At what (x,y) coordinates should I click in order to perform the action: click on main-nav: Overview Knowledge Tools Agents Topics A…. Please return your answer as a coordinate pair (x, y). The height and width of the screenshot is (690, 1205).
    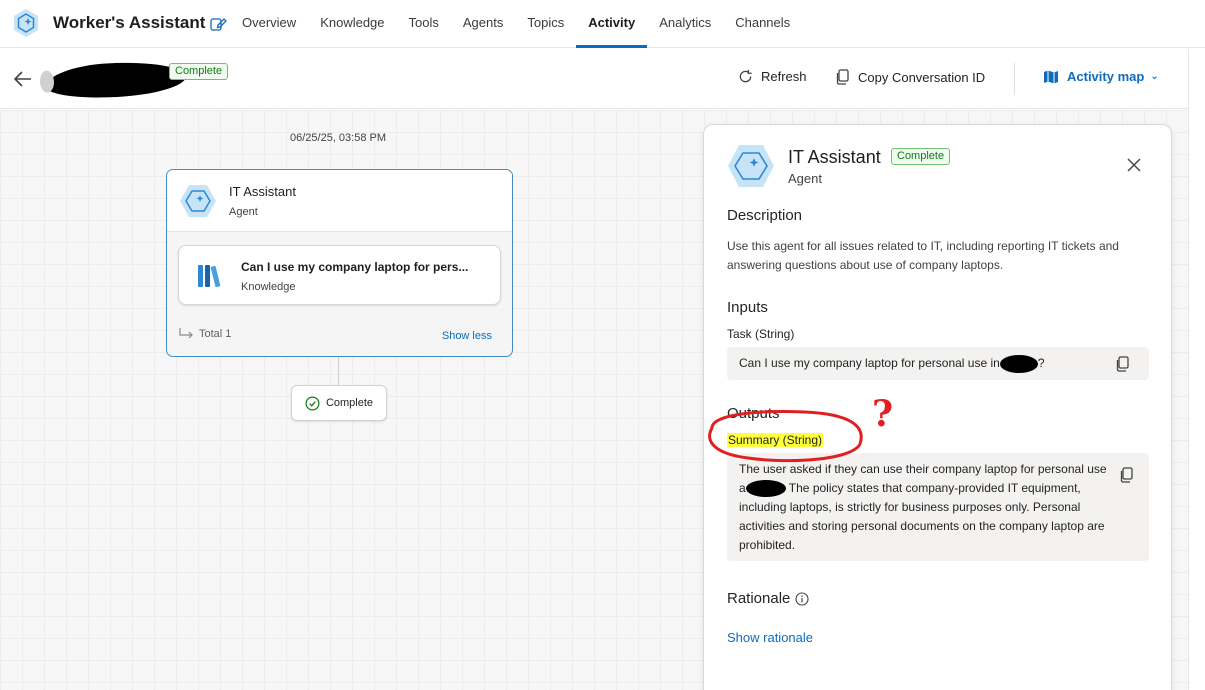
    Looking at the image, I should click on (516, 24).